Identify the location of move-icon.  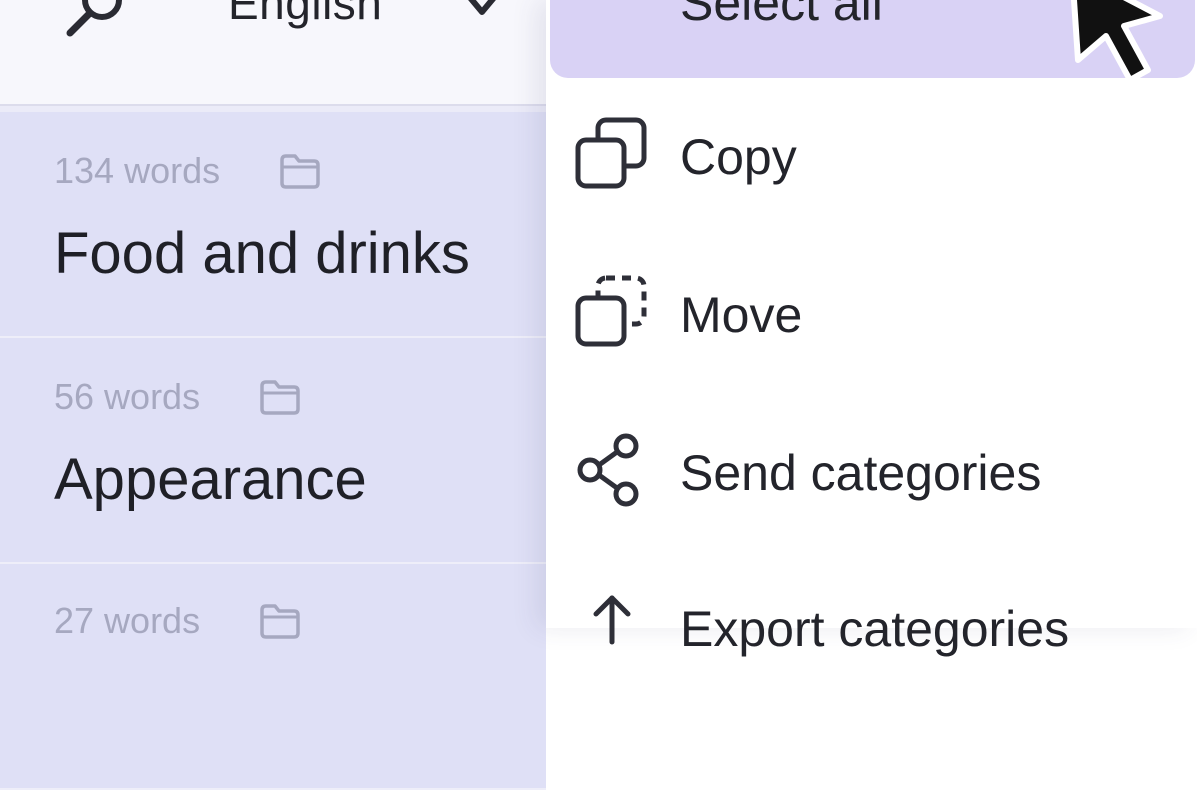
(611, 311).